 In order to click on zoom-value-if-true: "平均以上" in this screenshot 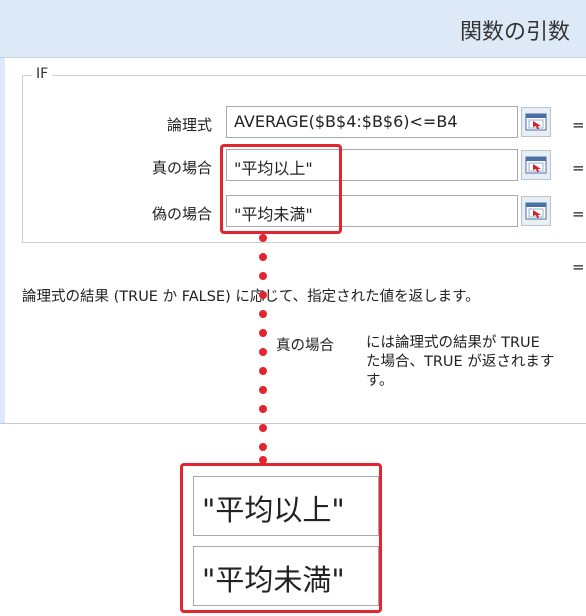, I will do `click(286, 506)`.